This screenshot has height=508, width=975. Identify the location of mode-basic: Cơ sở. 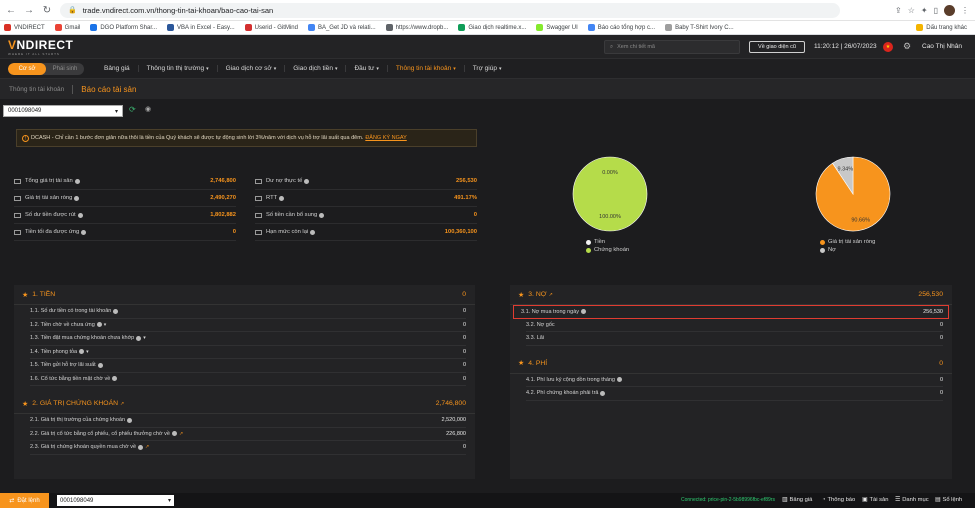
(27, 68).